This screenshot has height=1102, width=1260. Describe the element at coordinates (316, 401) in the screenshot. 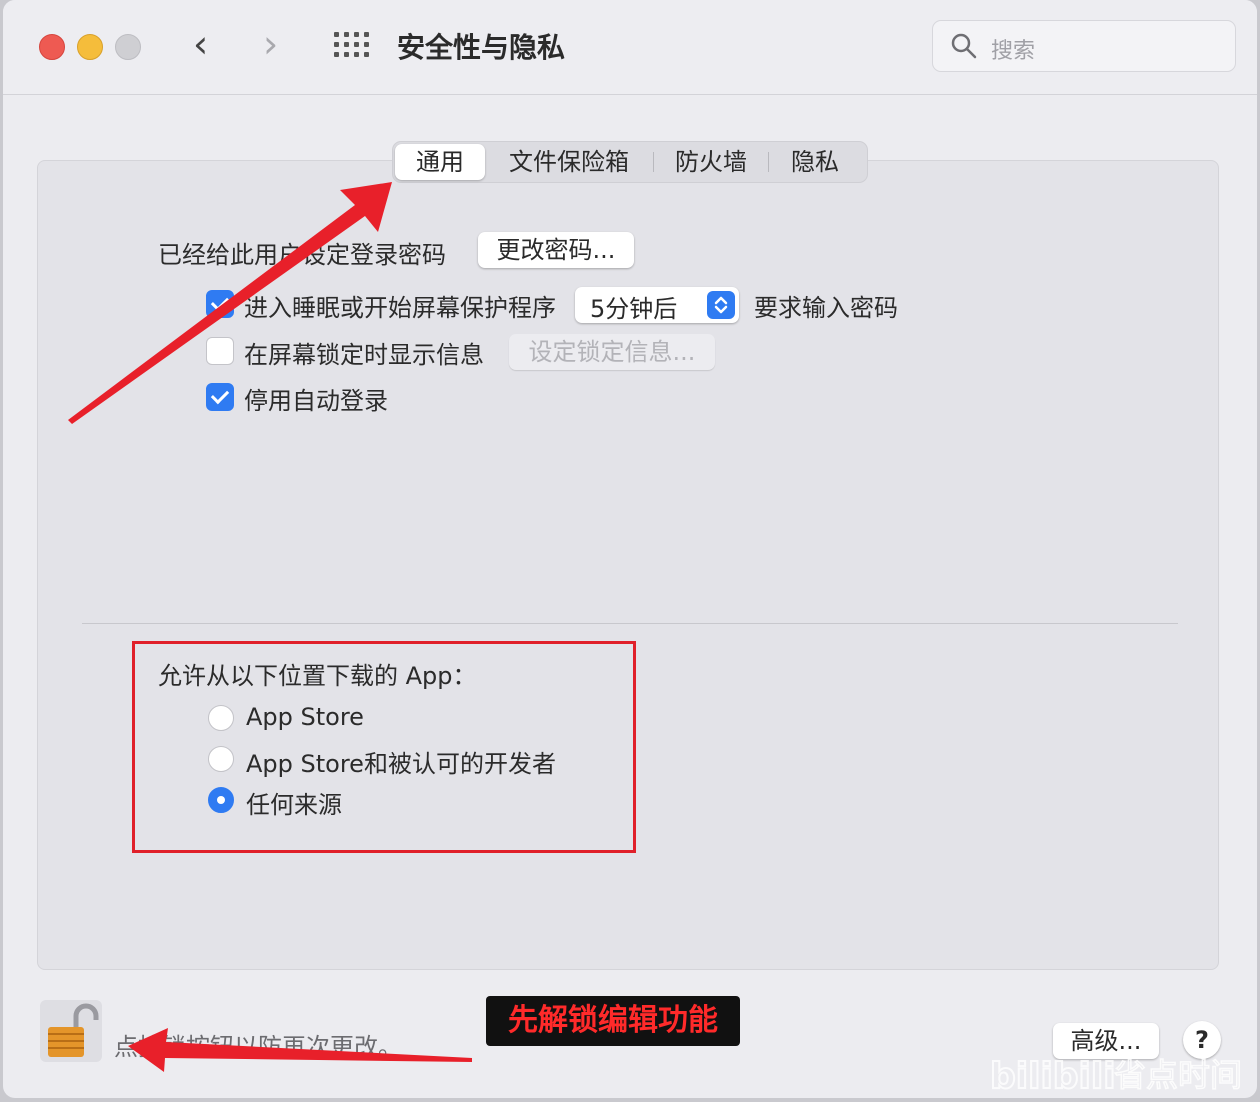

I see `disable-auto-login-label: 停用自动登录` at that location.